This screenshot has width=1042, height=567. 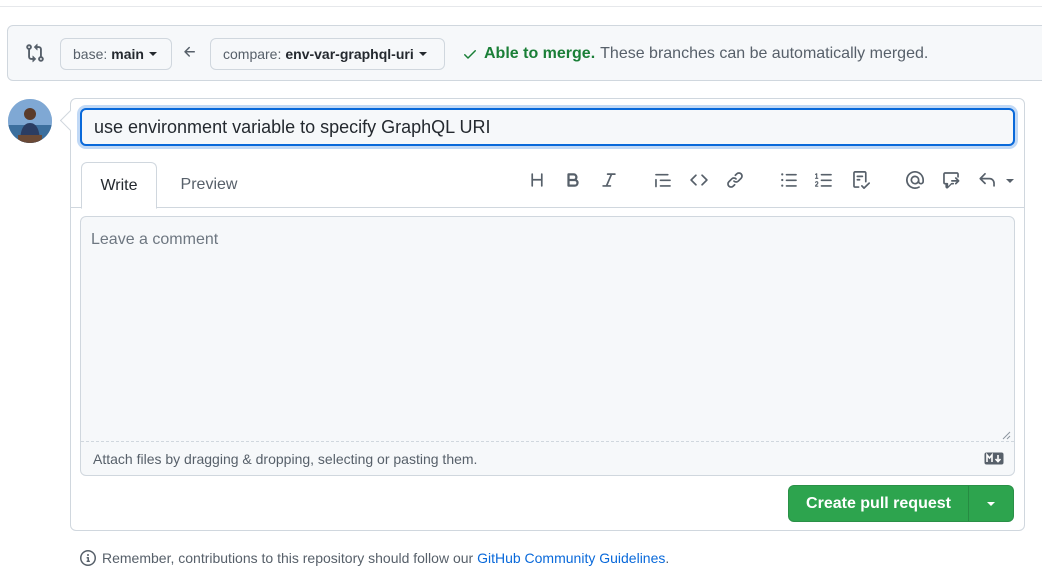 What do you see at coordinates (88, 558) in the screenshot?
I see `info-icon` at bounding box center [88, 558].